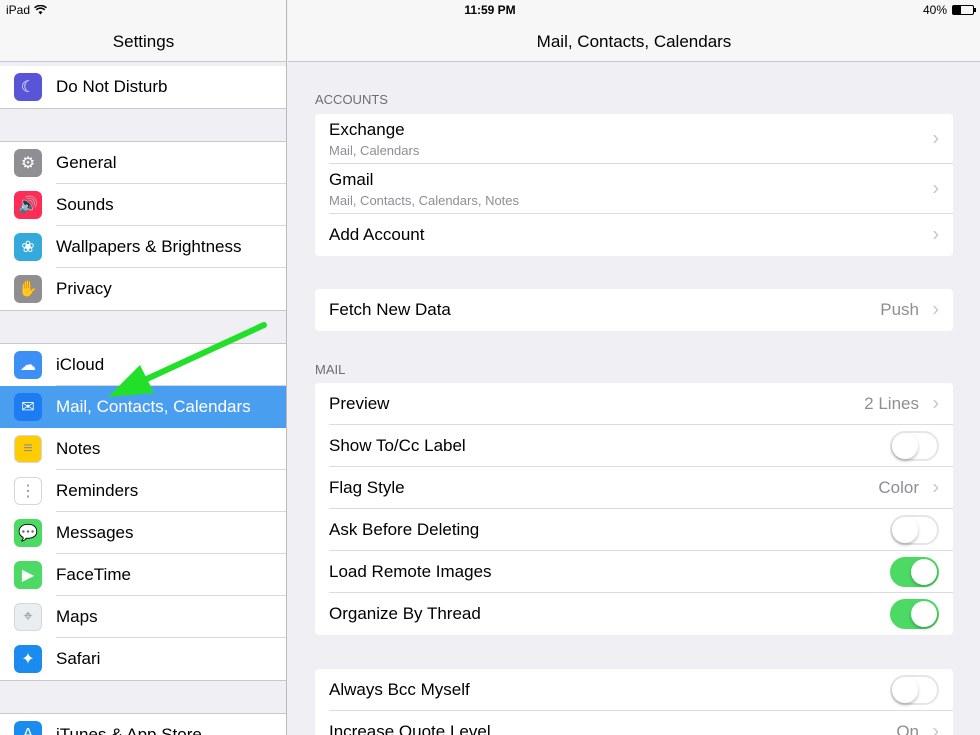 The width and height of the screenshot is (980, 735). What do you see at coordinates (351, 179) in the screenshot?
I see `account-title: Gmail` at bounding box center [351, 179].